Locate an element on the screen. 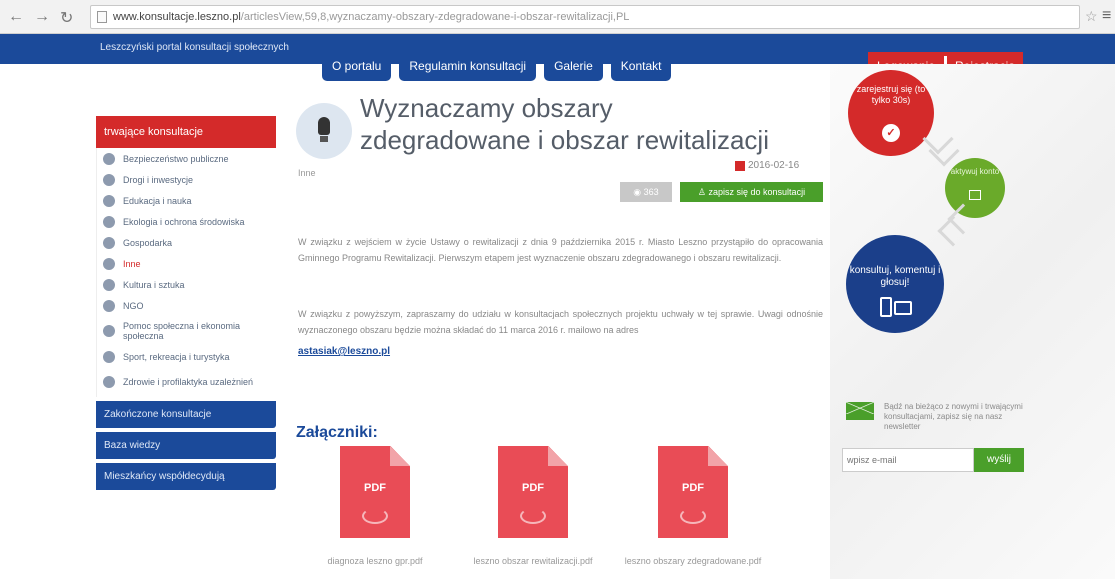 The width and height of the screenshot is (1115, 579). date-text: 2016-02-16 is located at coordinates (774, 165).